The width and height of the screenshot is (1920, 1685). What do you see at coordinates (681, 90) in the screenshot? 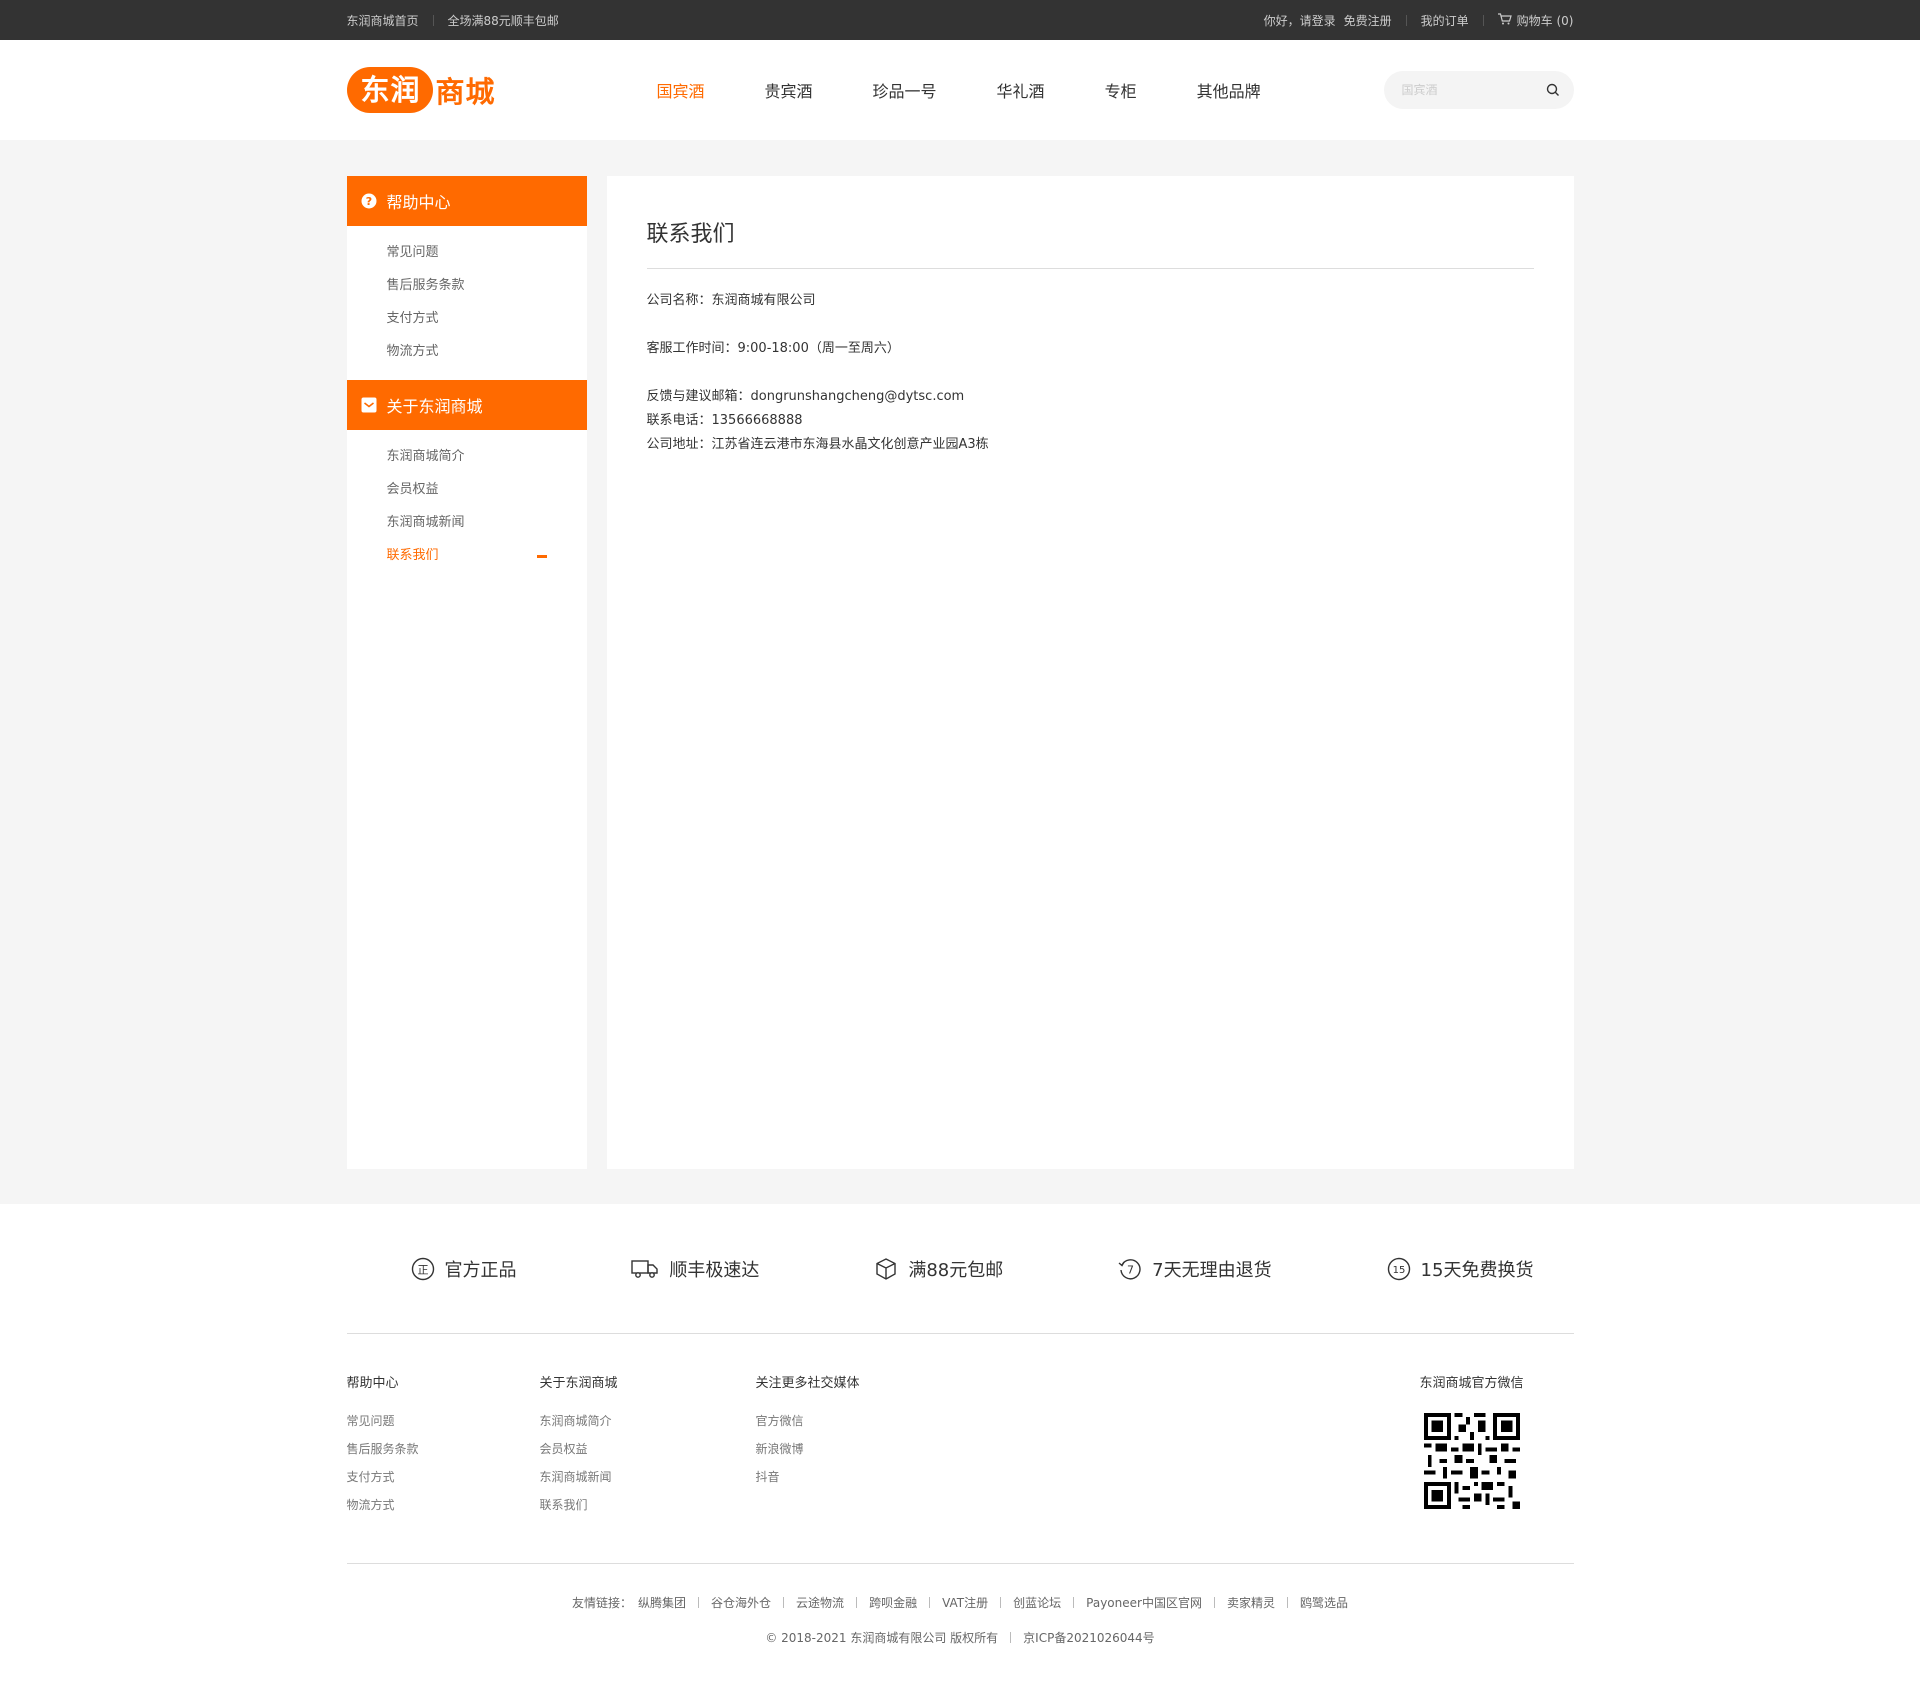
I see `nav-item-guobin: 国宾酒` at bounding box center [681, 90].